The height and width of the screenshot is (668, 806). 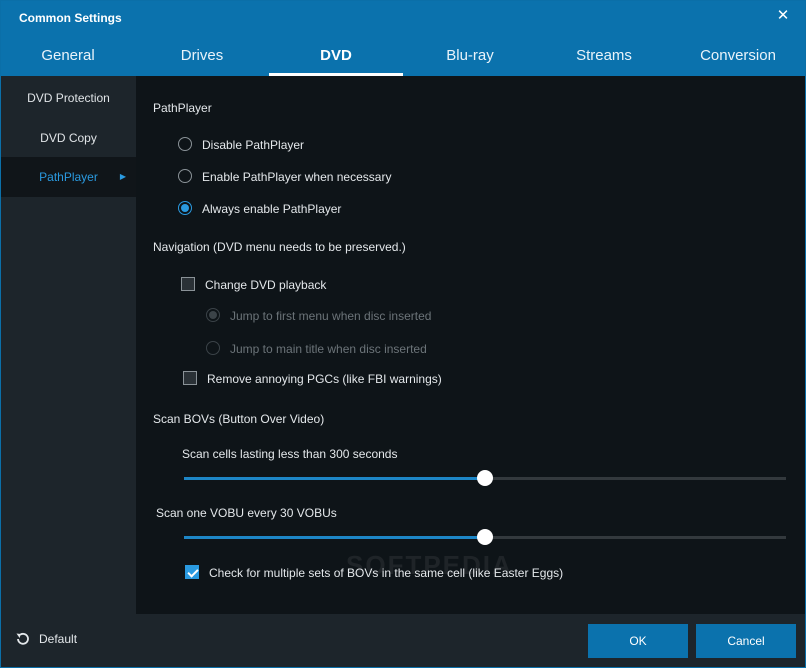 I want to click on scan-cells-label: Scan cells lasting less than 300 seconds, so click(x=290, y=454).